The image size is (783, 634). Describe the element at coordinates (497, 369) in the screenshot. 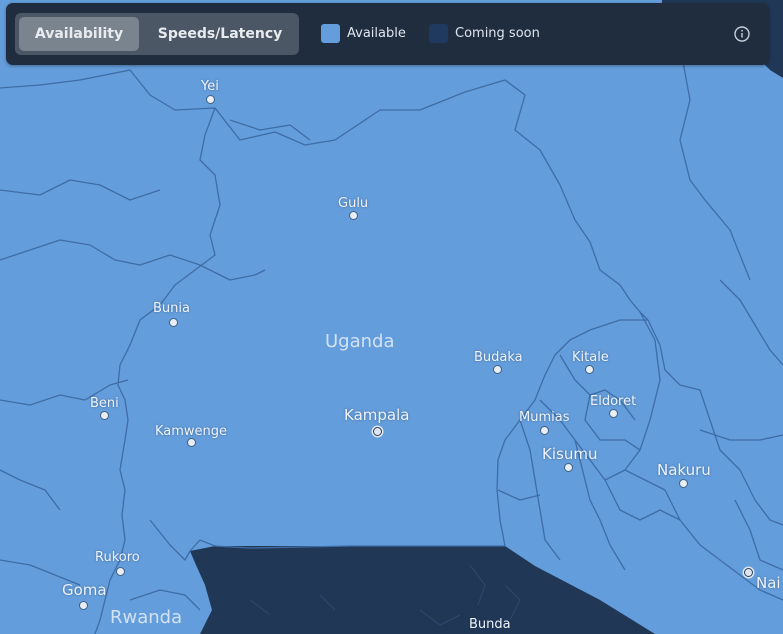

I see `city-marker-budaka` at that location.